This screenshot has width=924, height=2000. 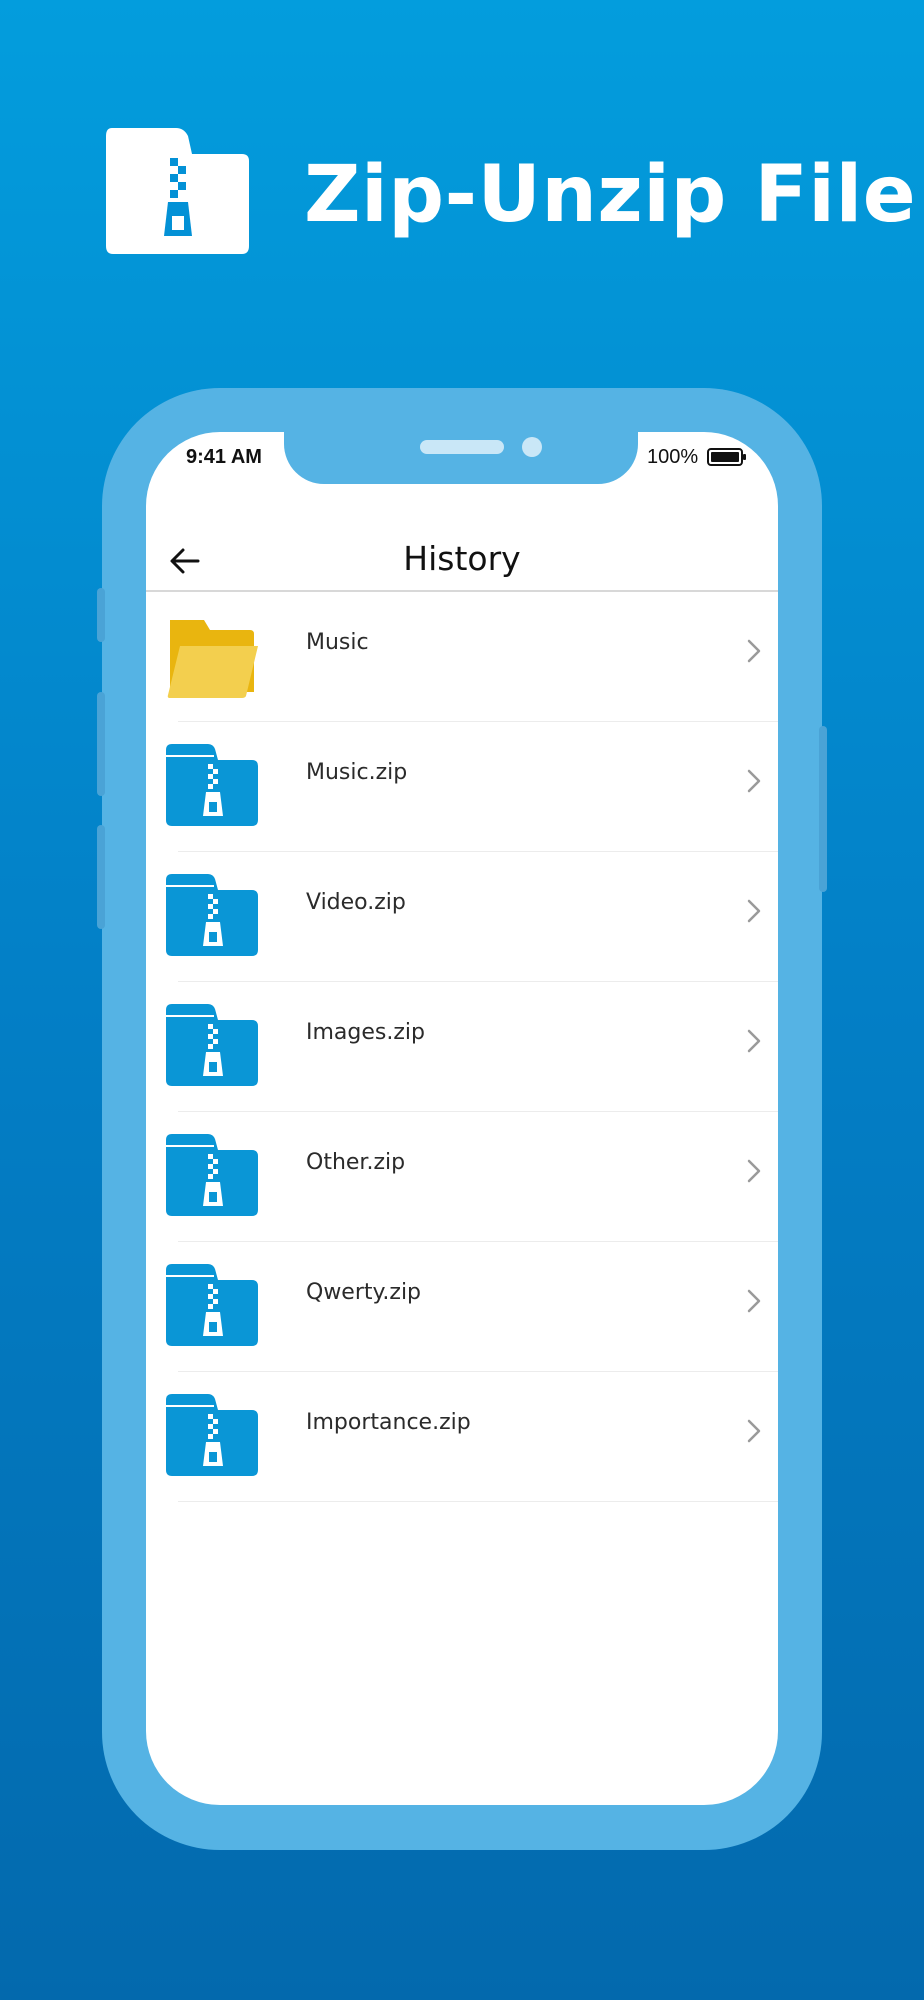 I want to click on speaker, so click(x=462, y=447).